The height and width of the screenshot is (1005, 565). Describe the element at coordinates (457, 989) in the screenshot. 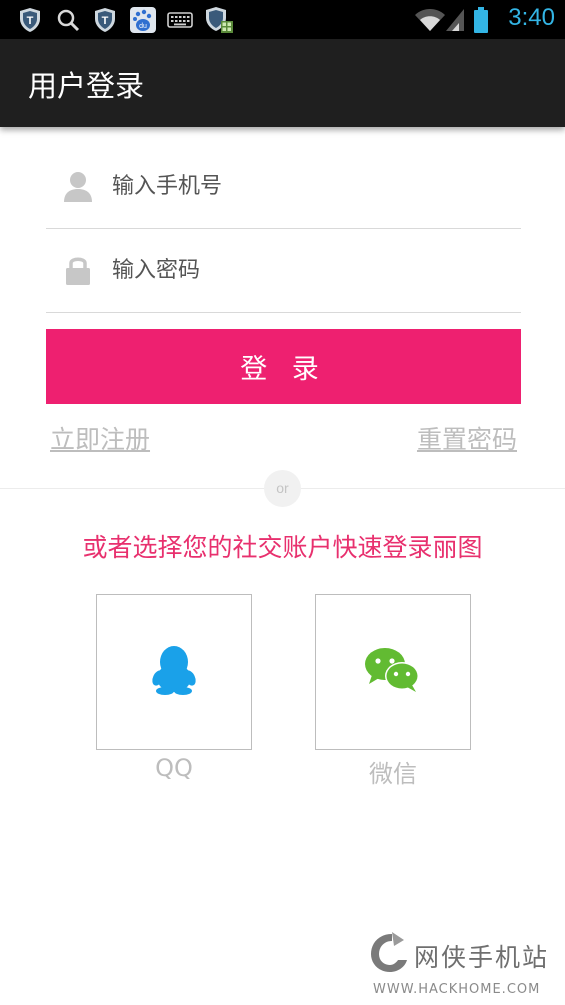

I see `watermark-url: WWW.HACKHOME.COM` at that location.